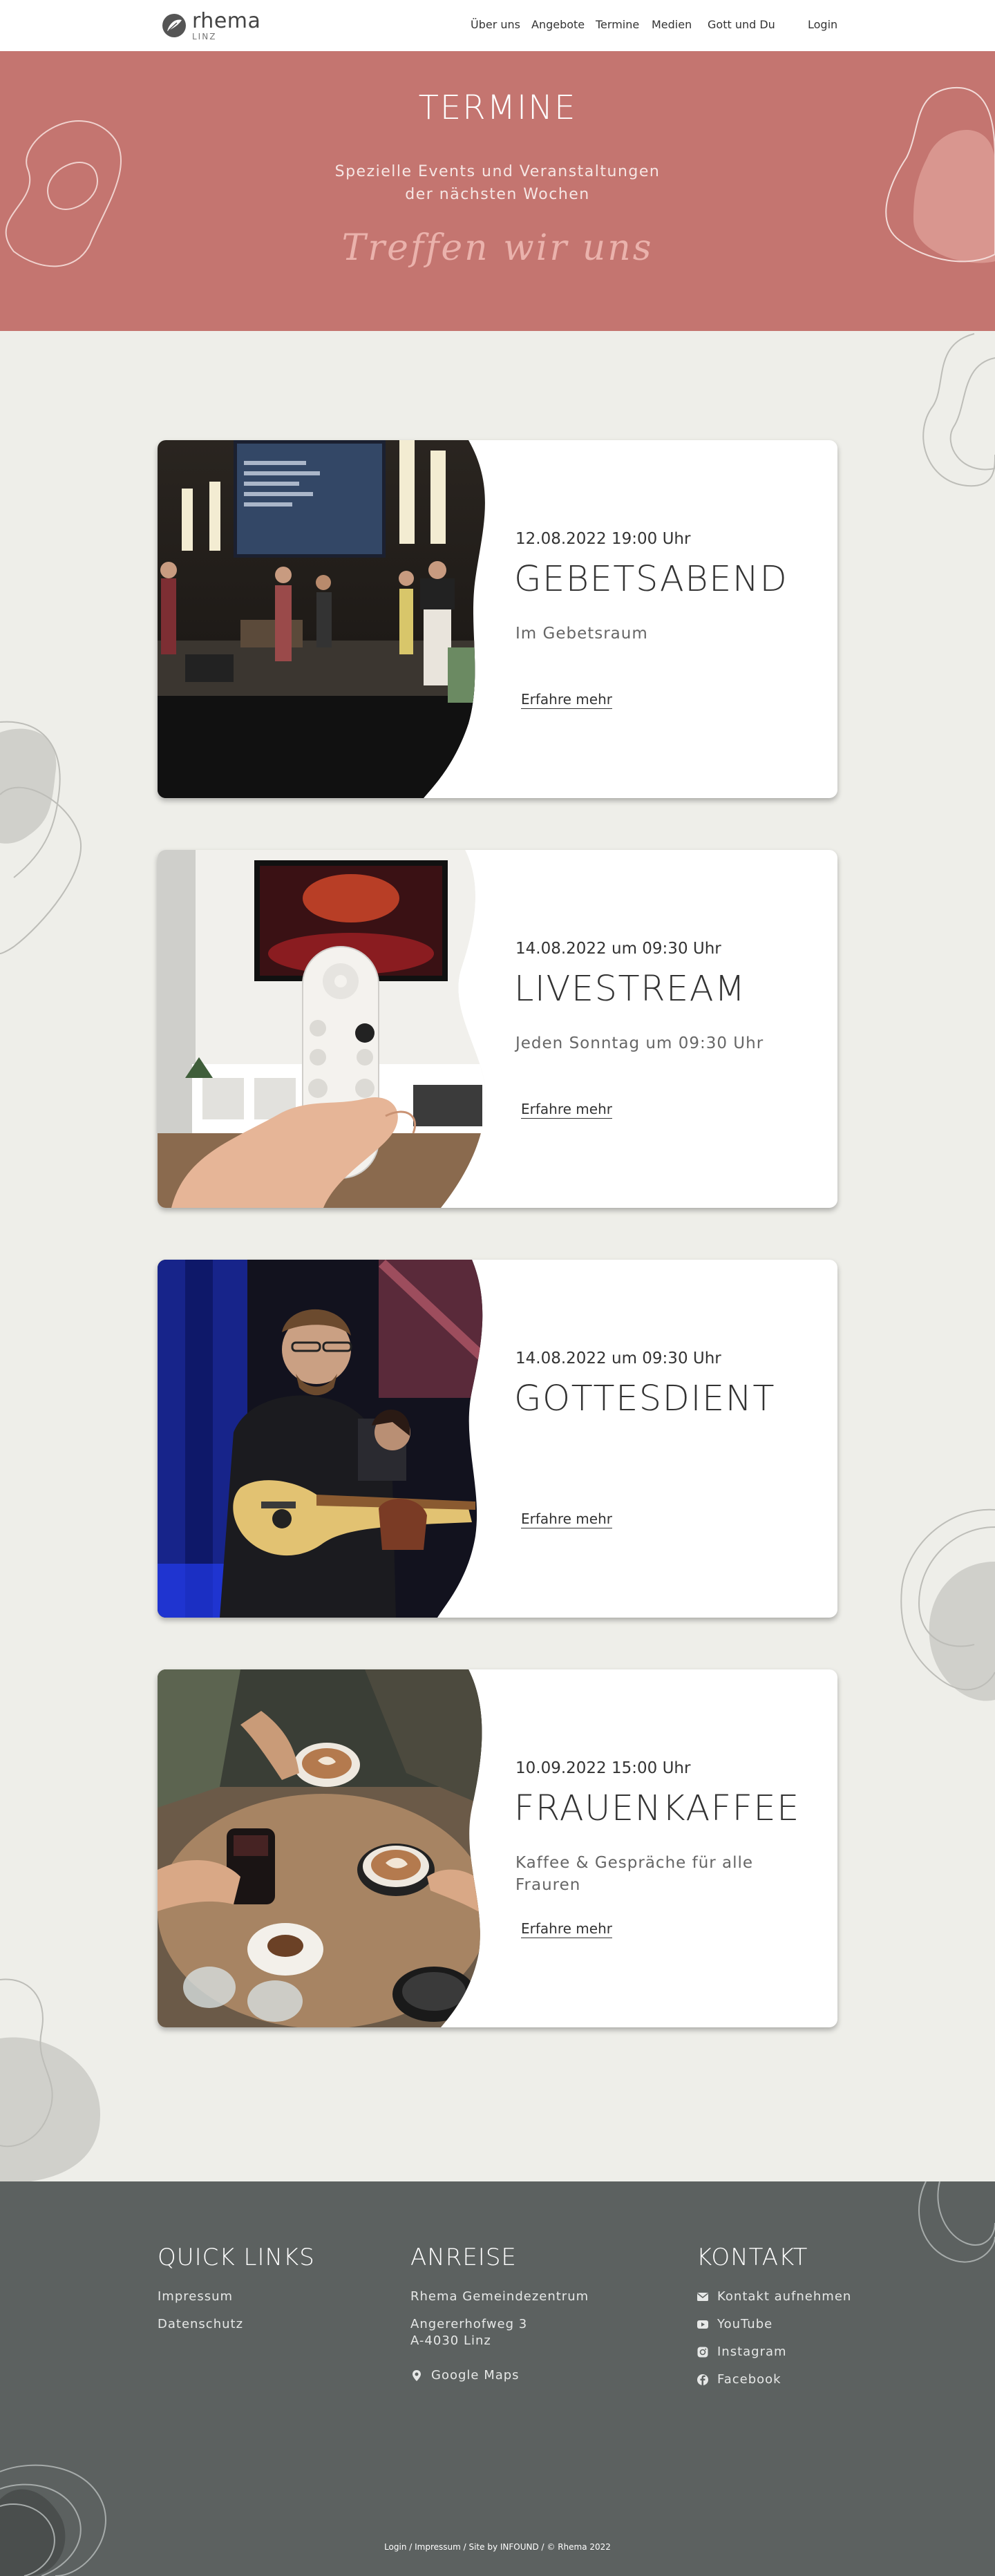  Describe the element at coordinates (957, 2222) in the screenshot. I see `decorative-swirl-footer-right` at that location.